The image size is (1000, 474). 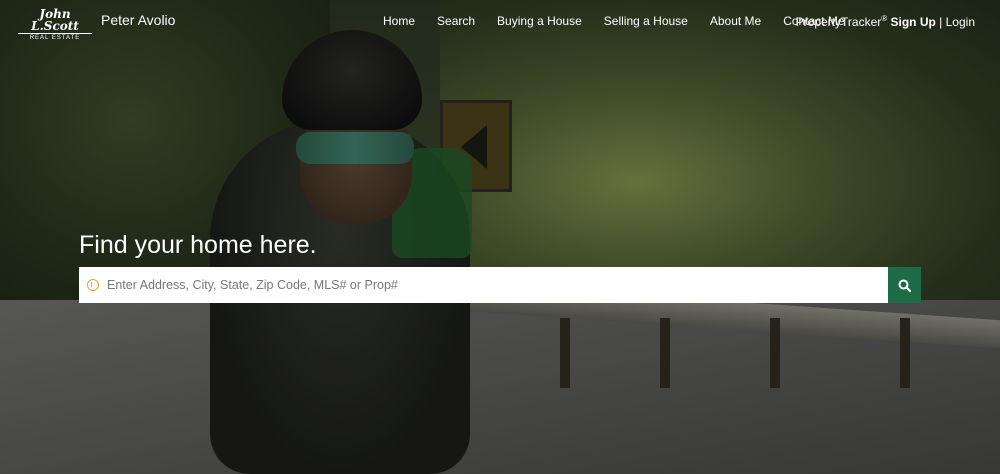 I want to click on login-link: Login, so click(x=960, y=22).